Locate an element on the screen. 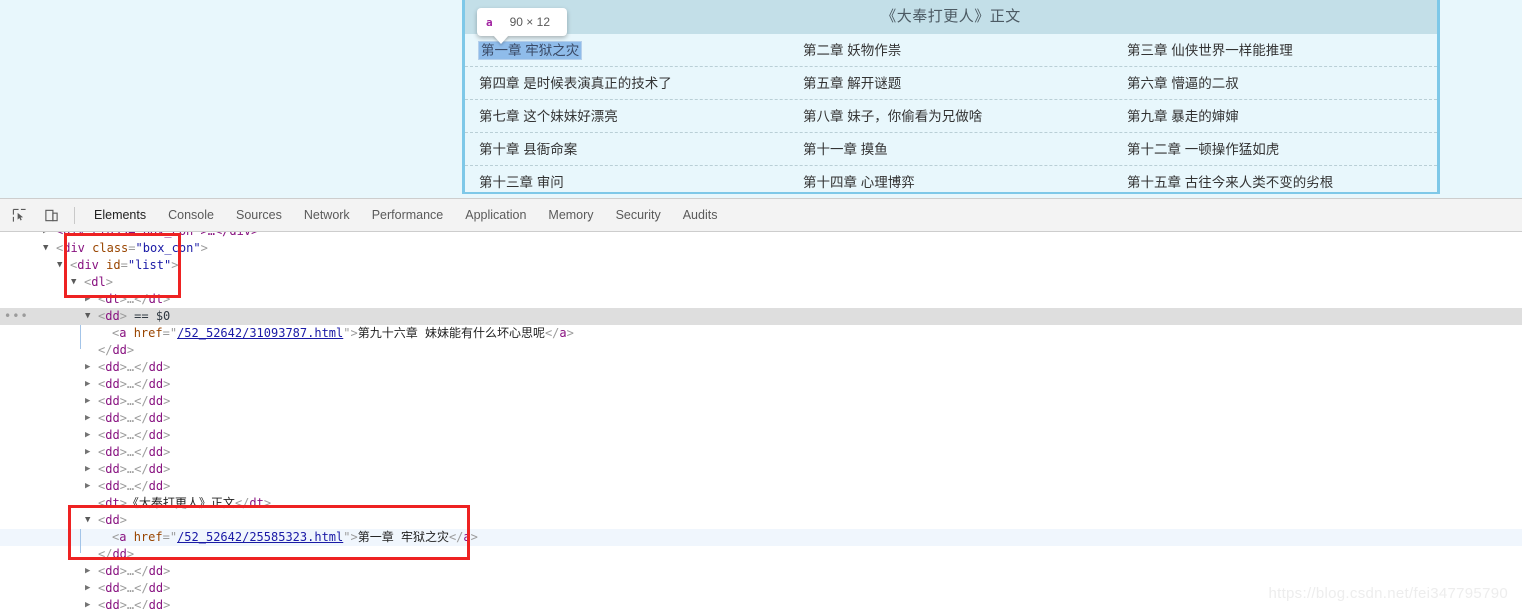 The height and width of the screenshot is (609, 1522). dom-node-clipped-text: <div class="box_con">…</div> is located at coordinates (157, 235).